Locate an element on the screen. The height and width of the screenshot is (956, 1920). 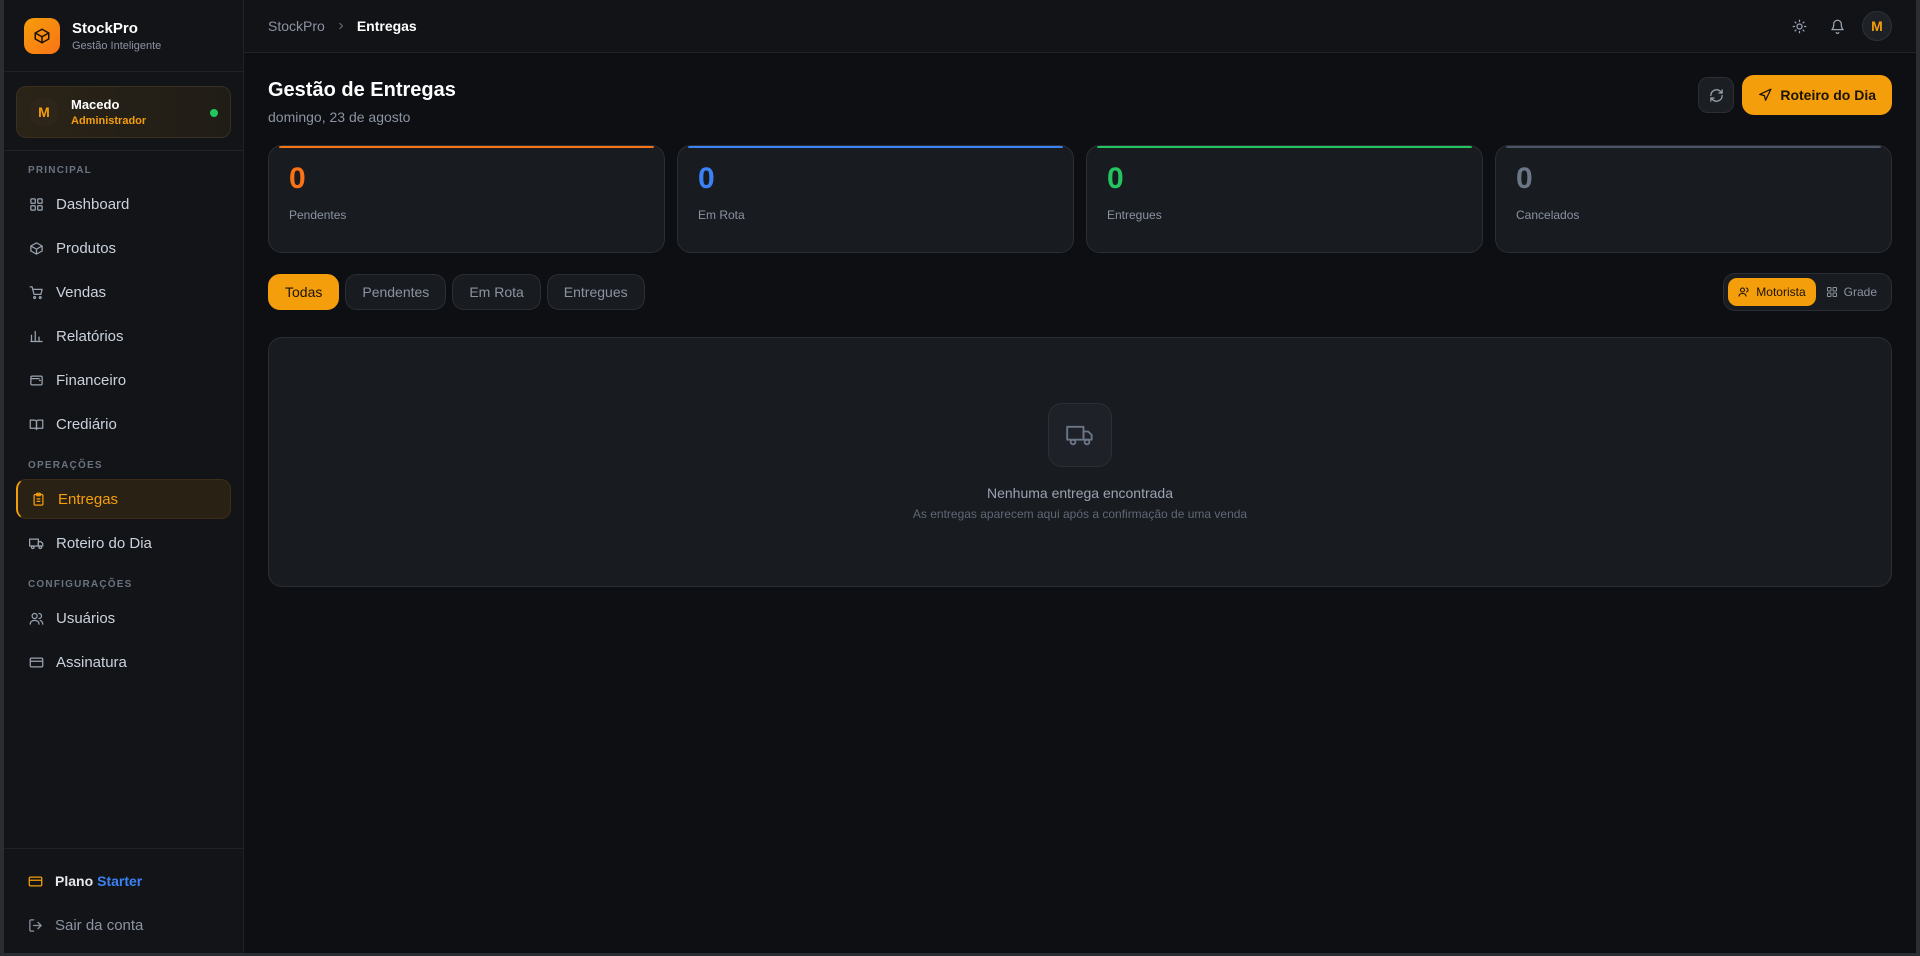
sidebar-item-financeiro: Financeiro is located at coordinates (123, 380).